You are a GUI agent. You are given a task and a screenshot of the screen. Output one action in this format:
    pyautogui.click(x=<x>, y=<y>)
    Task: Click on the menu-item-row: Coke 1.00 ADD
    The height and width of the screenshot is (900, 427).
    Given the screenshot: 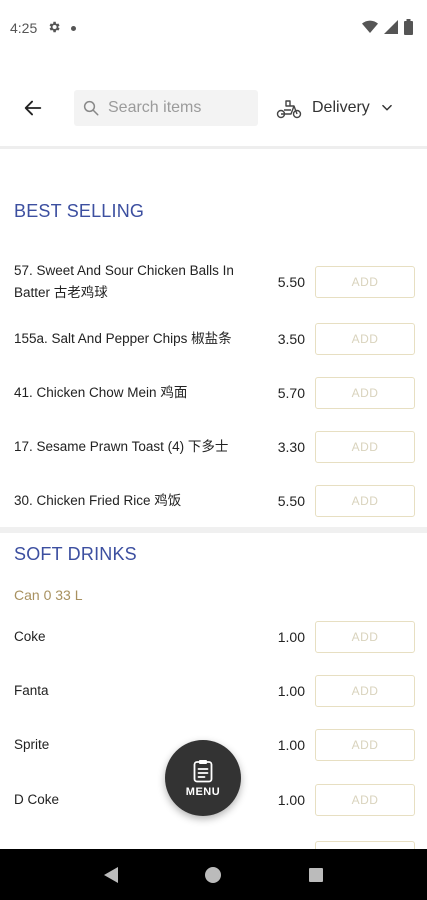 What is the action you would take?
    pyautogui.click(x=213, y=637)
    